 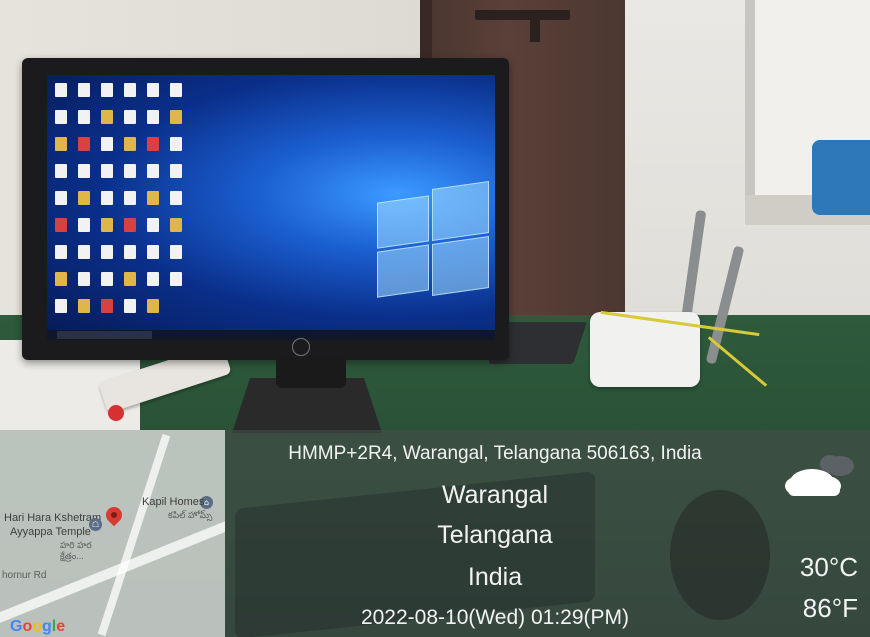 I want to click on map-temple-label: Hari Hara Kshetram, so click(x=53, y=518).